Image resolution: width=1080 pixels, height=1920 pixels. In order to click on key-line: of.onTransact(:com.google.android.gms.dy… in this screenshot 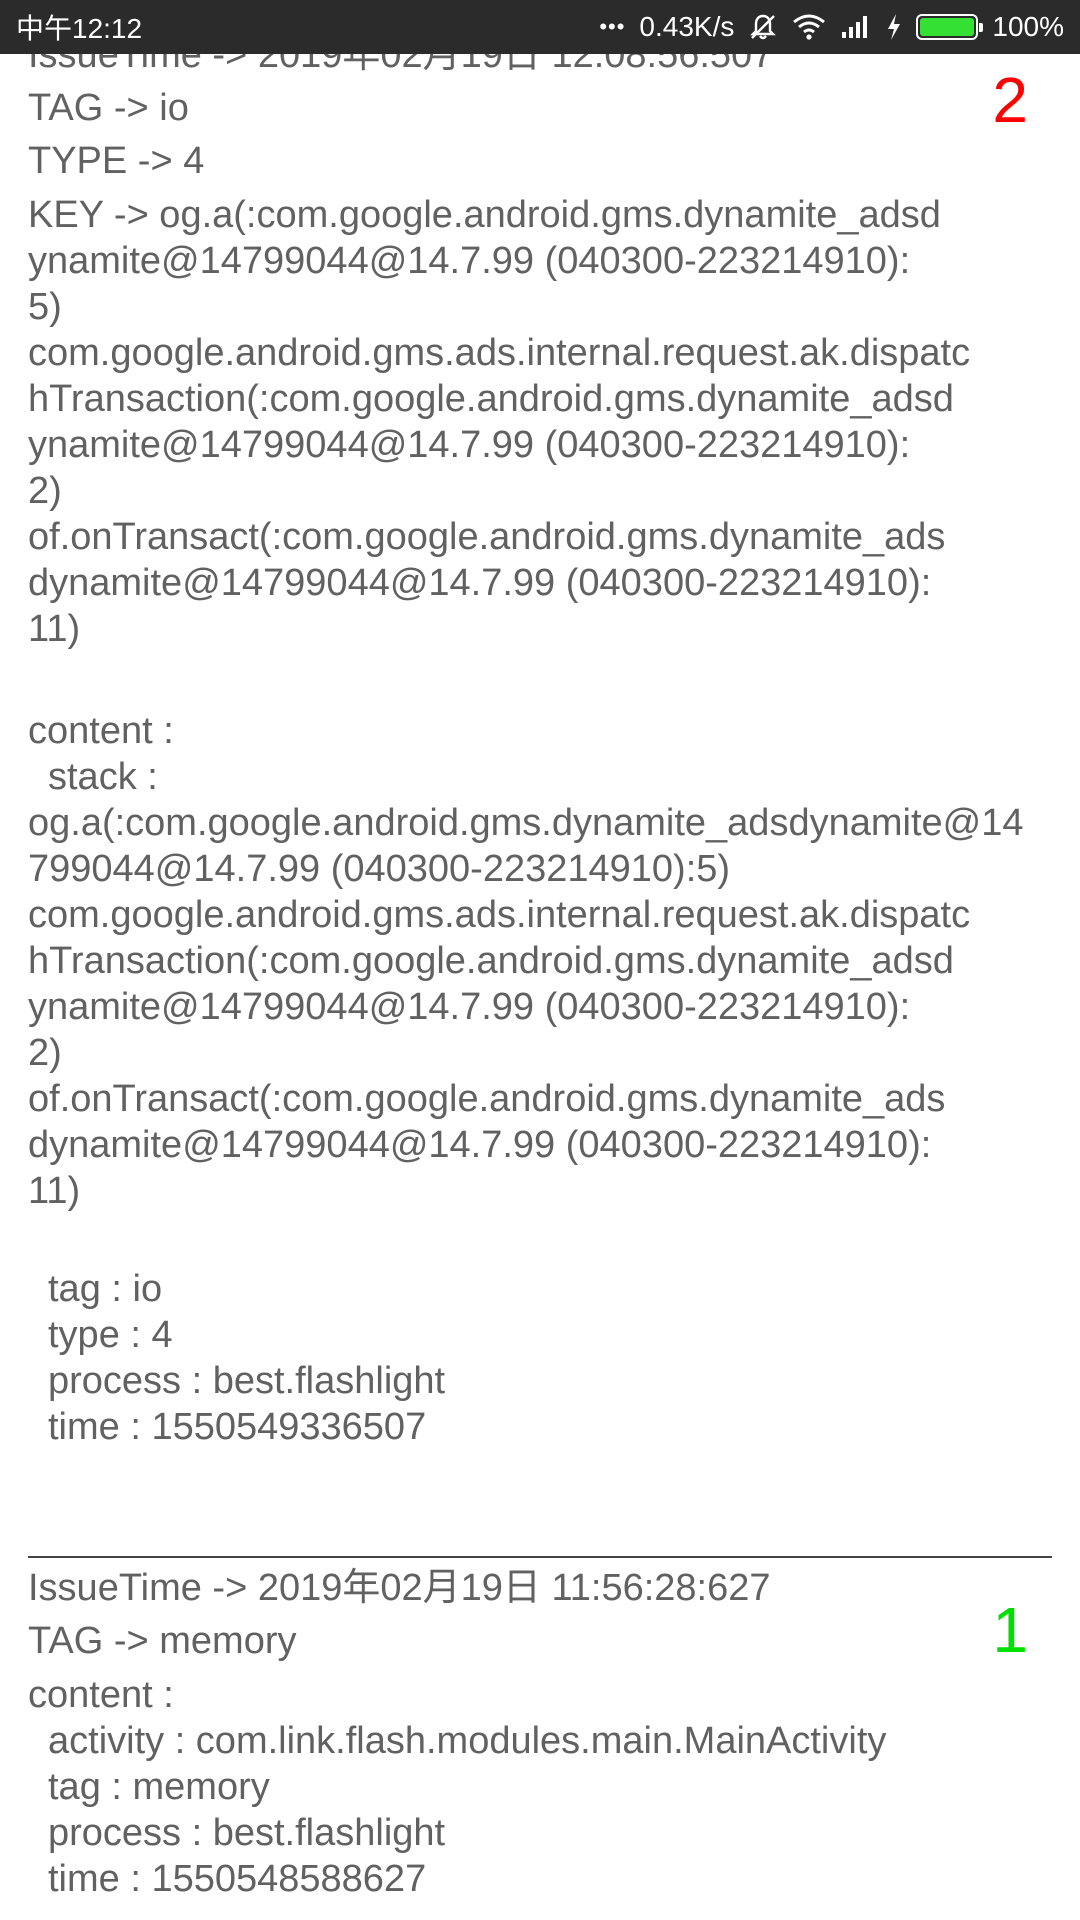, I will do `click(487, 537)`.